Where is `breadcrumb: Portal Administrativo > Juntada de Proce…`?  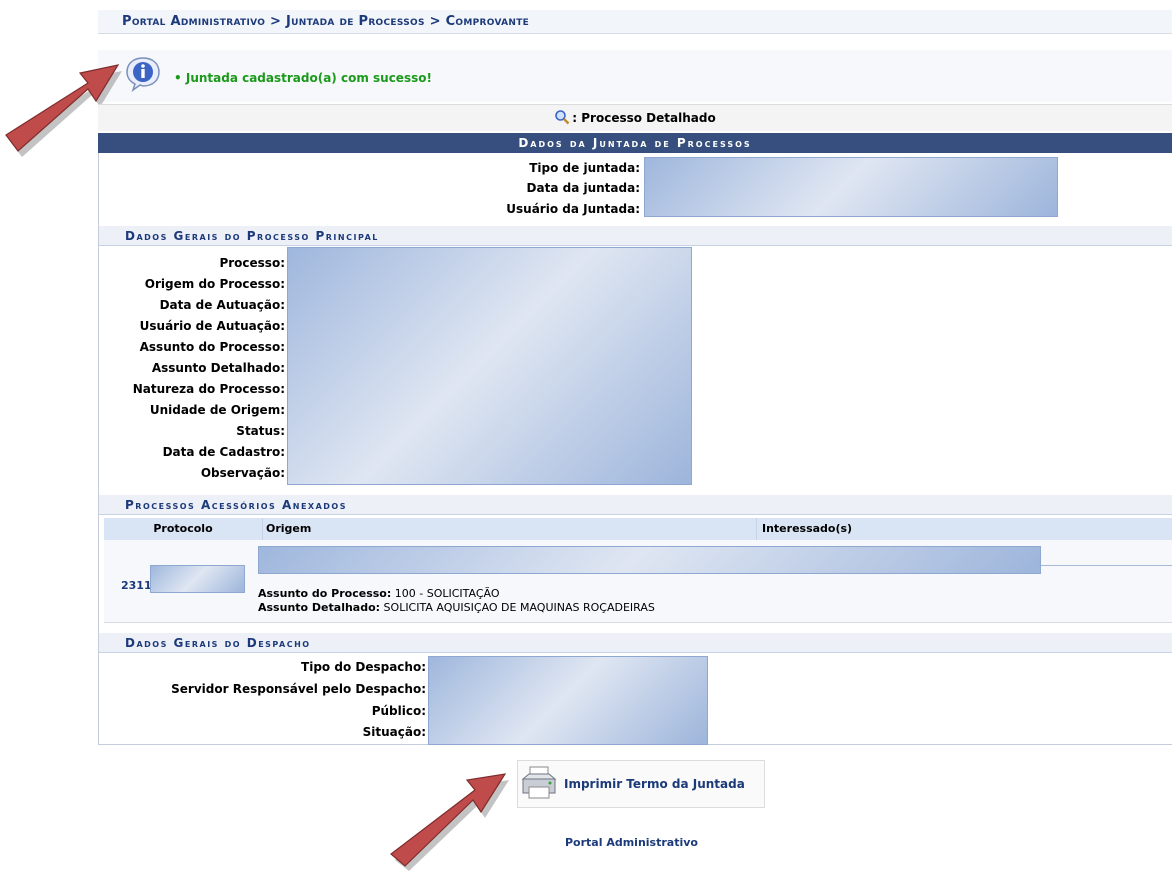 breadcrumb: Portal Administrativo > Juntada de Proce… is located at coordinates (635, 22).